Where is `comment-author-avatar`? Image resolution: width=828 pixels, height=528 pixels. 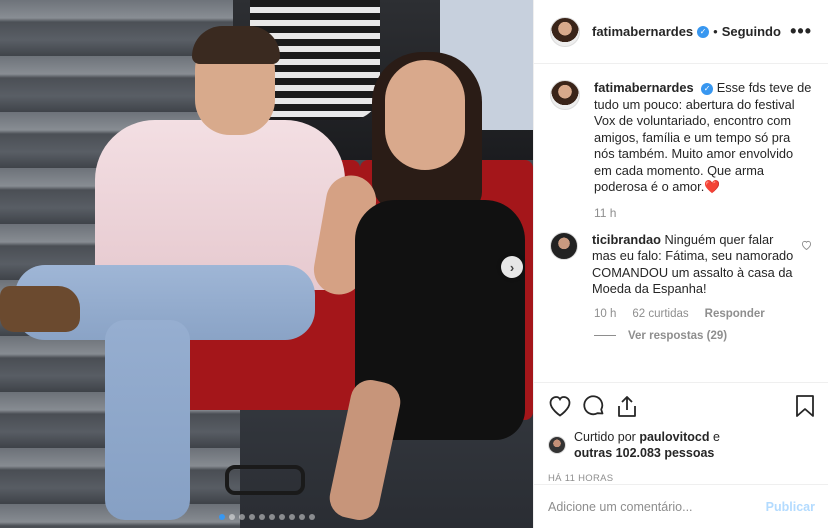 comment-author-avatar is located at coordinates (564, 245).